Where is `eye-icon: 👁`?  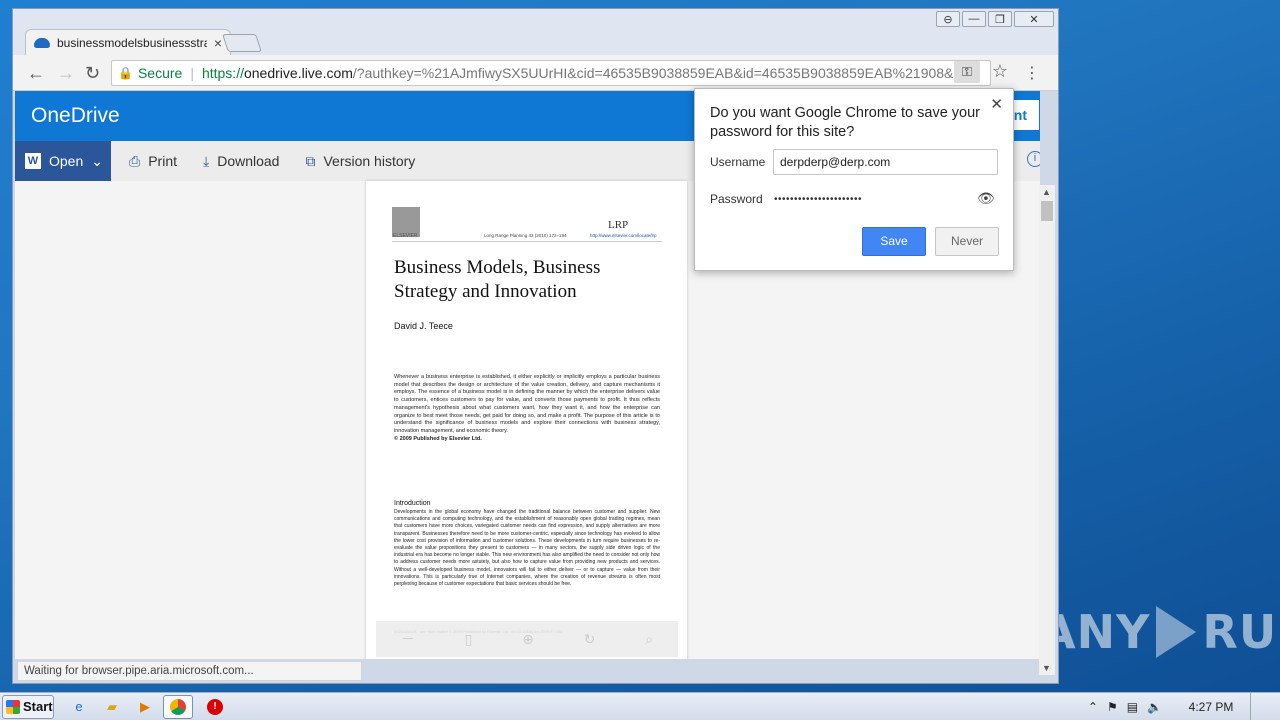
eye-icon: 👁 is located at coordinates (986, 198).